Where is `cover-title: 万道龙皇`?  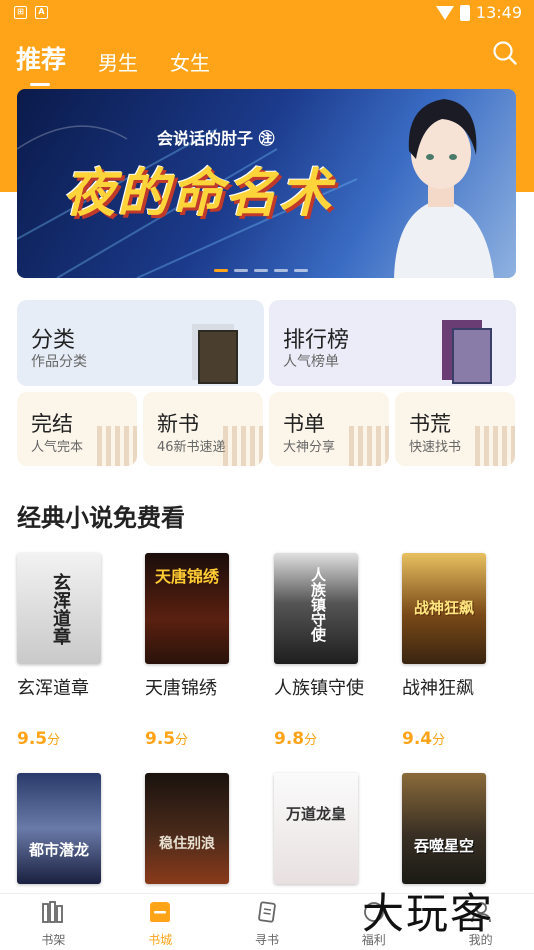
cover-title: 万道龙皇 is located at coordinates (315, 814).